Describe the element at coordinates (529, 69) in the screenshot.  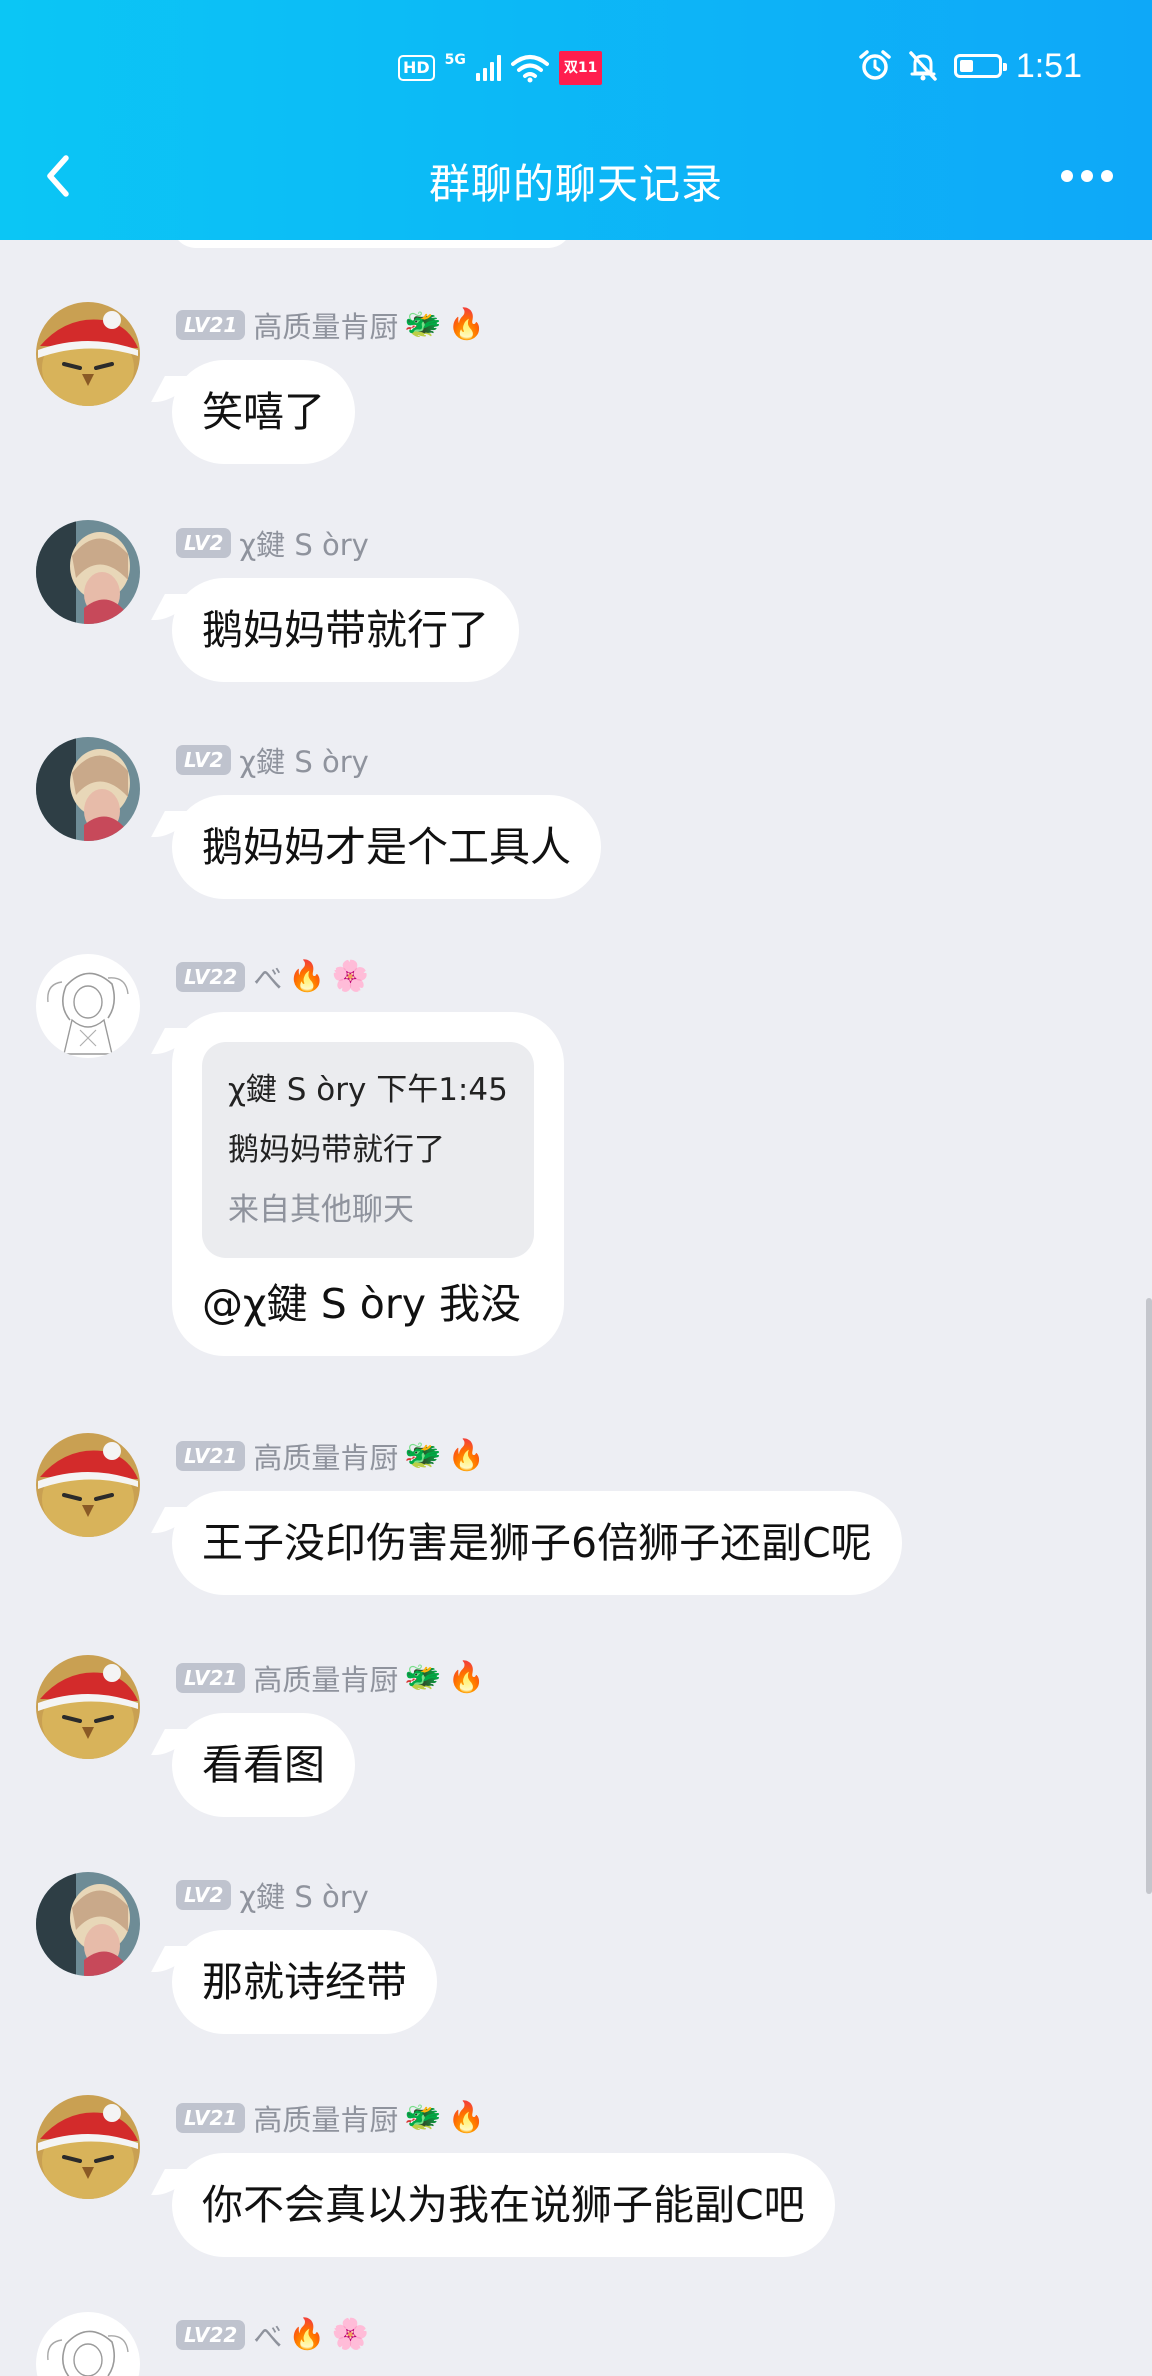
I see `wifi-icon` at that location.